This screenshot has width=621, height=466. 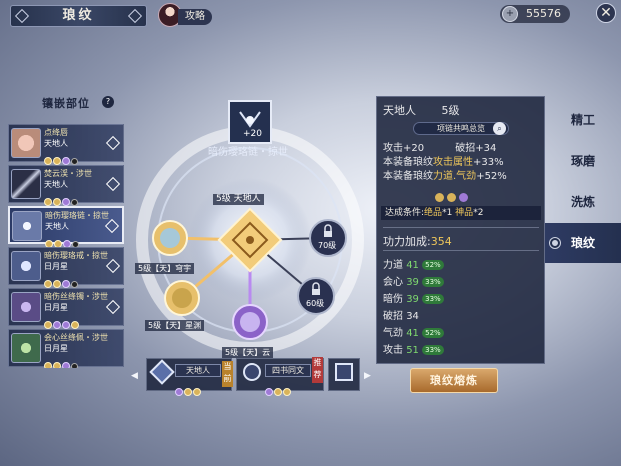 I want to click on condition-count-1: *1, so click(x=447, y=213).